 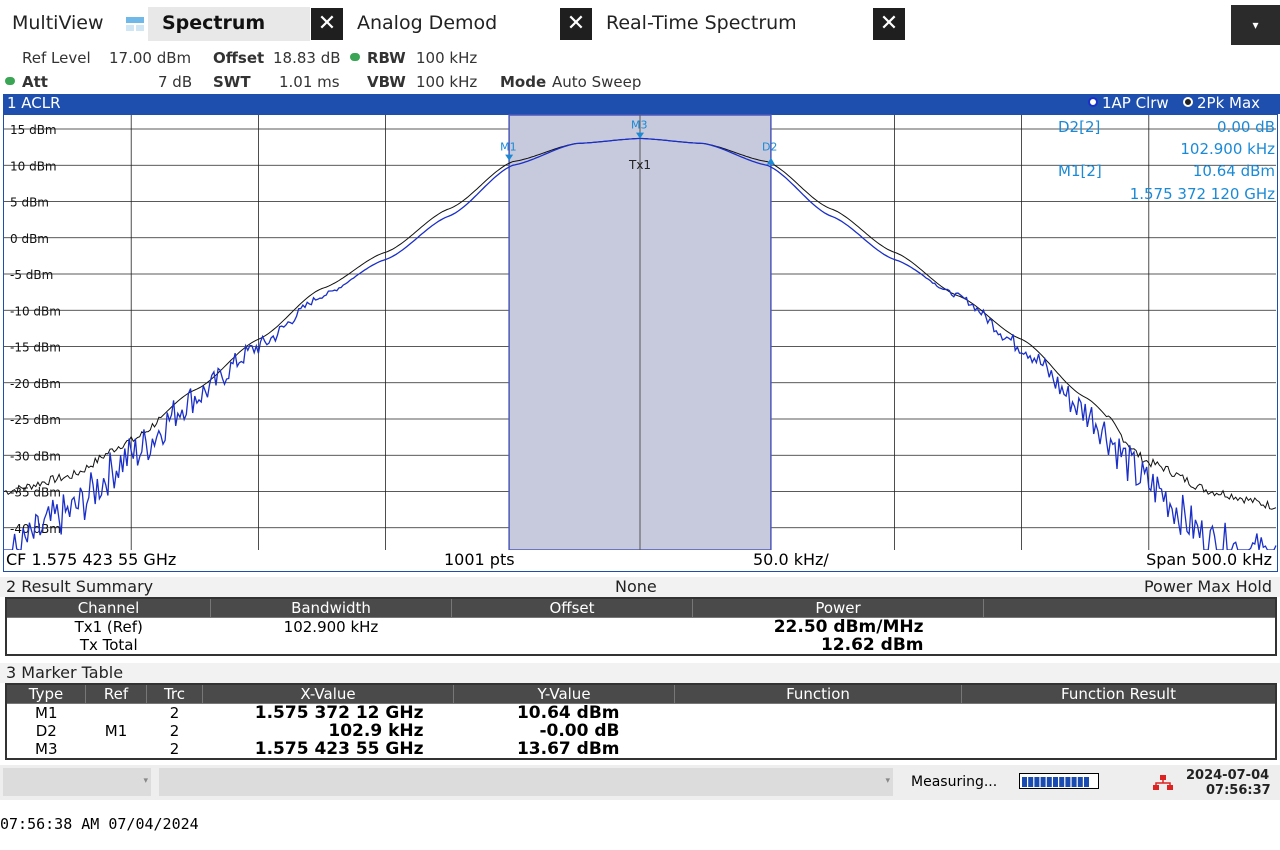 What do you see at coordinates (1163, 782) in the screenshot?
I see `network-icon` at bounding box center [1163, 782].